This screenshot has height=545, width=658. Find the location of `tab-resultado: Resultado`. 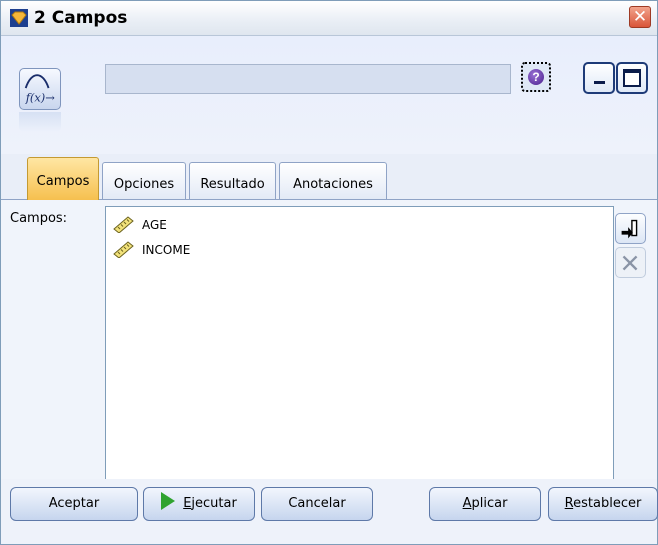

tab-resultado: Resultado is located at coordinates (232, 180).